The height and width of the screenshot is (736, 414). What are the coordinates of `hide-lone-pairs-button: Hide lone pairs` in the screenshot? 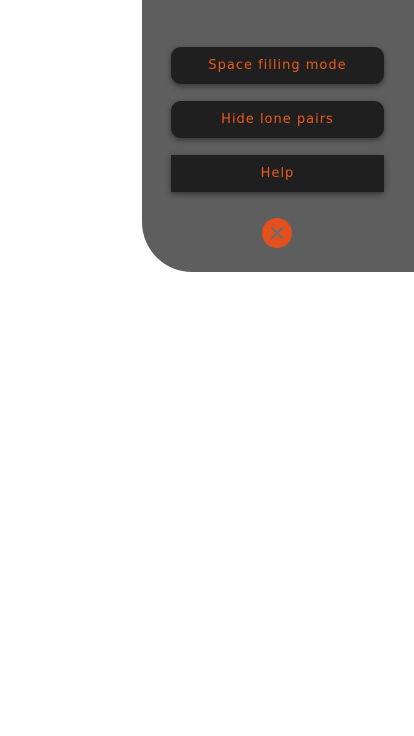 It's located at (277, 119).